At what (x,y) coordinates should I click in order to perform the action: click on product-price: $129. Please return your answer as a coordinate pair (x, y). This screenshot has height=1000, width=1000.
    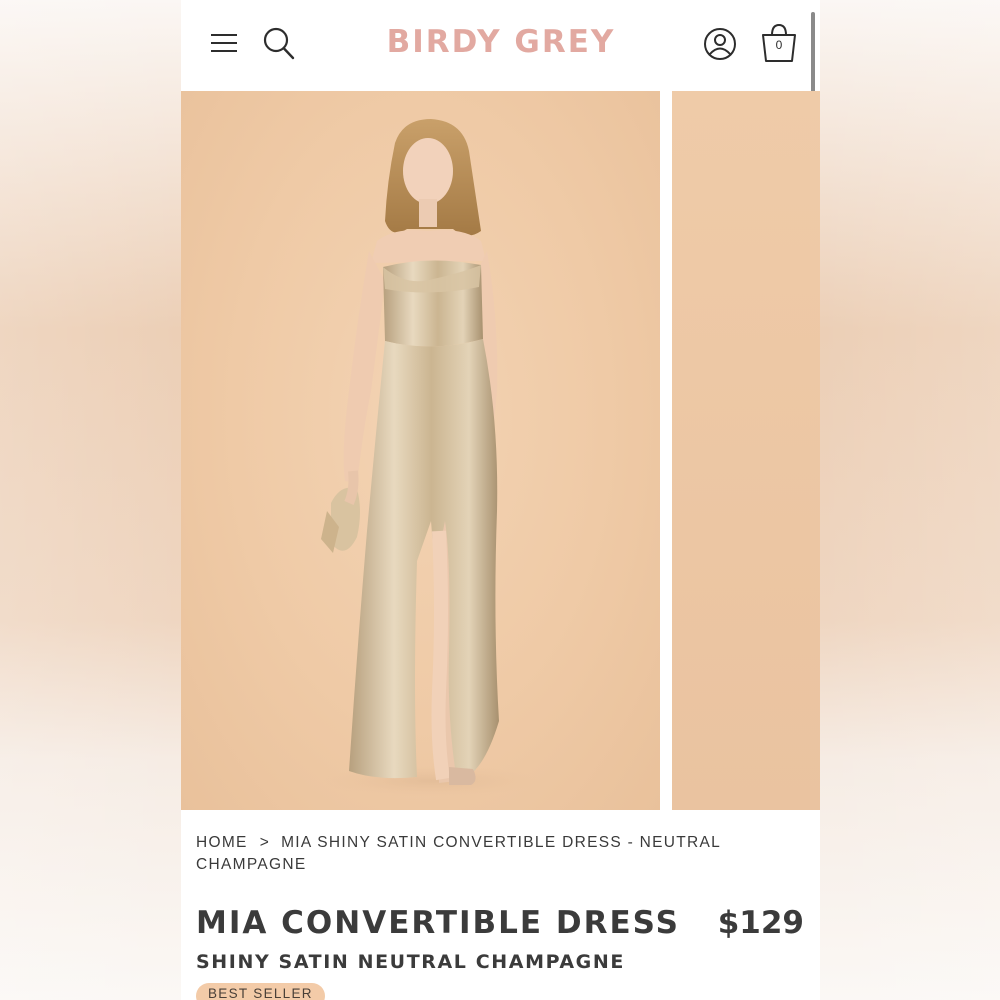
    Looking at the image, I should click on (760, 923).